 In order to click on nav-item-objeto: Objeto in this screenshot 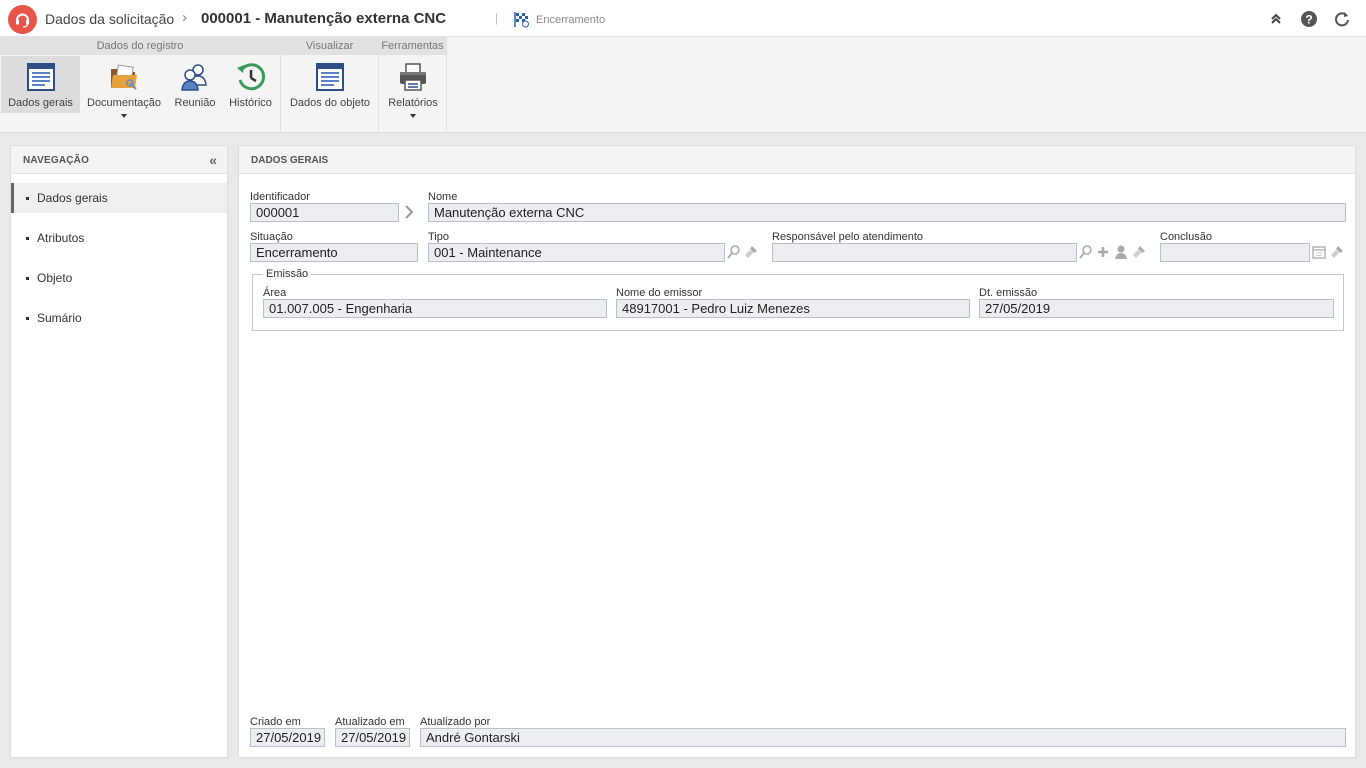, I will do `click(119, 278)`.